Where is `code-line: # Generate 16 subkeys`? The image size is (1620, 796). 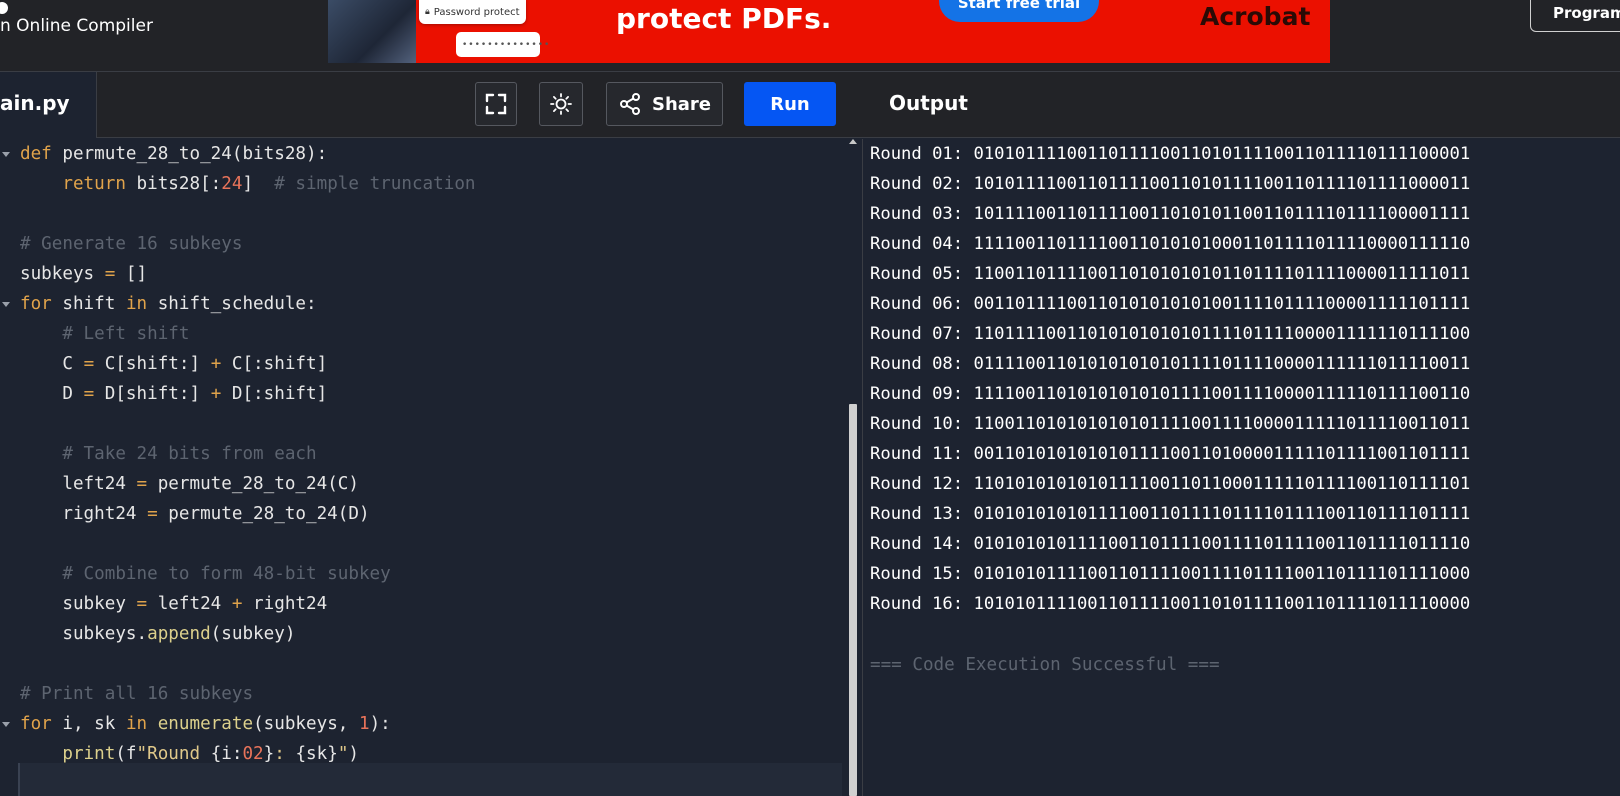
code-line: # Generate 16 subkeys is located at coordinates (248, 244).